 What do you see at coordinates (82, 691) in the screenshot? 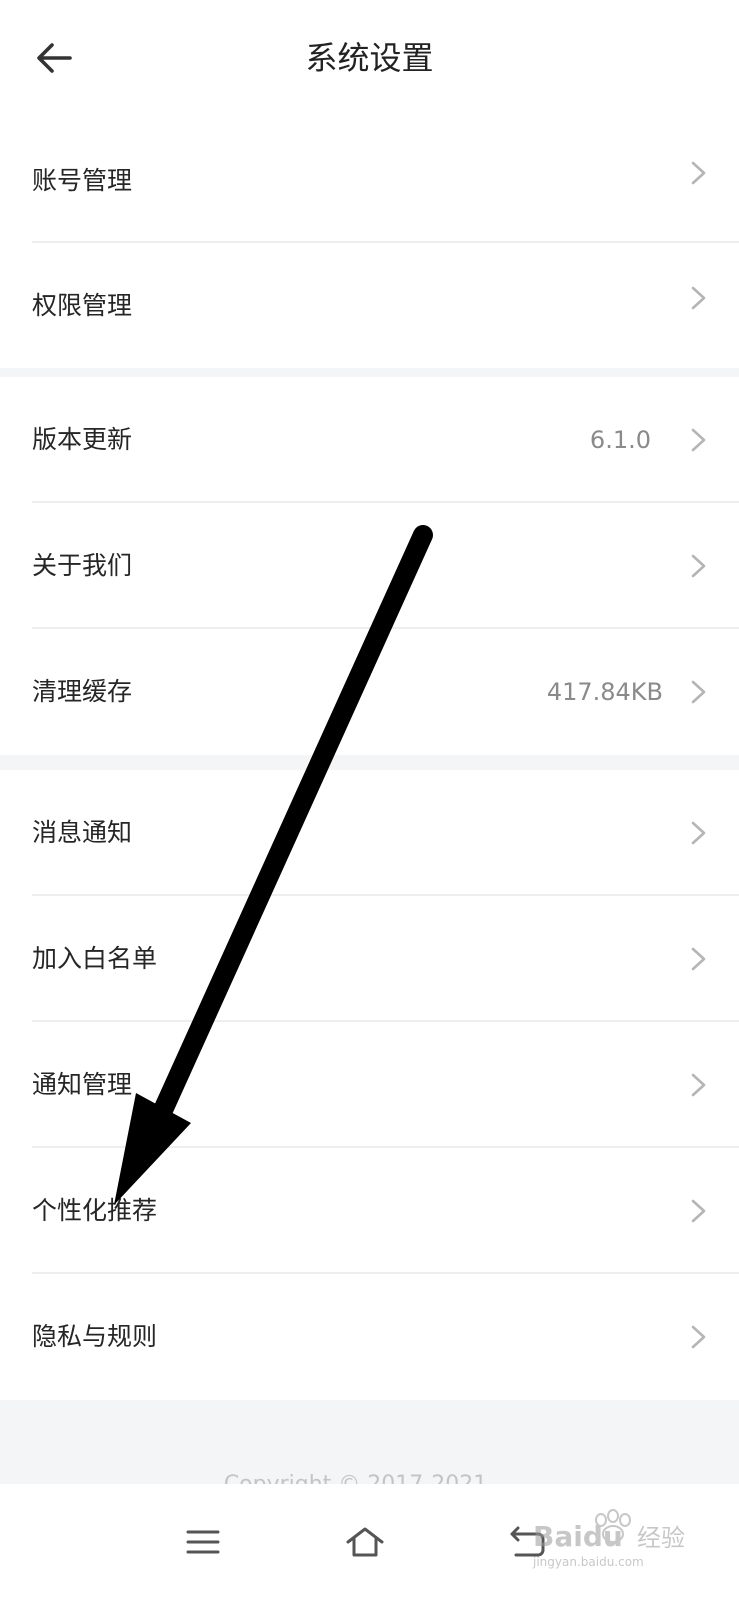
I see `item-label: 清理缓存` at bounding box center [82, 691].